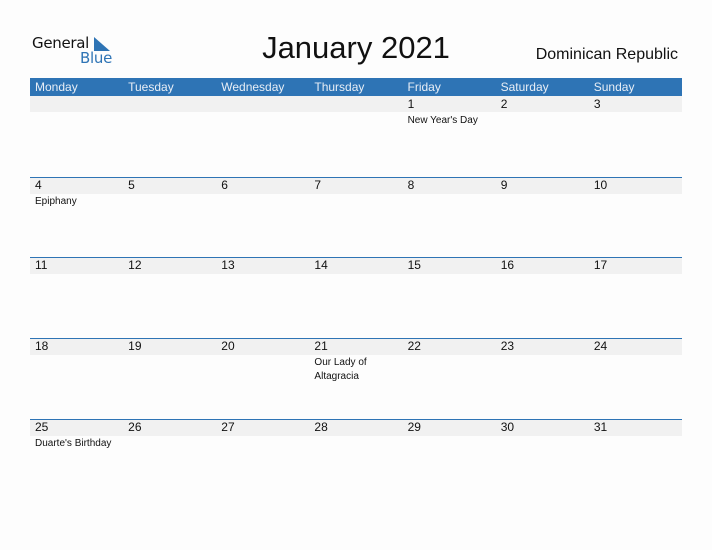 The image size is (712, 550). Describe the element at coordinates (340, 369) in the screenshot. I see `holiday-label: Our Lady of Altagracia` at that location.